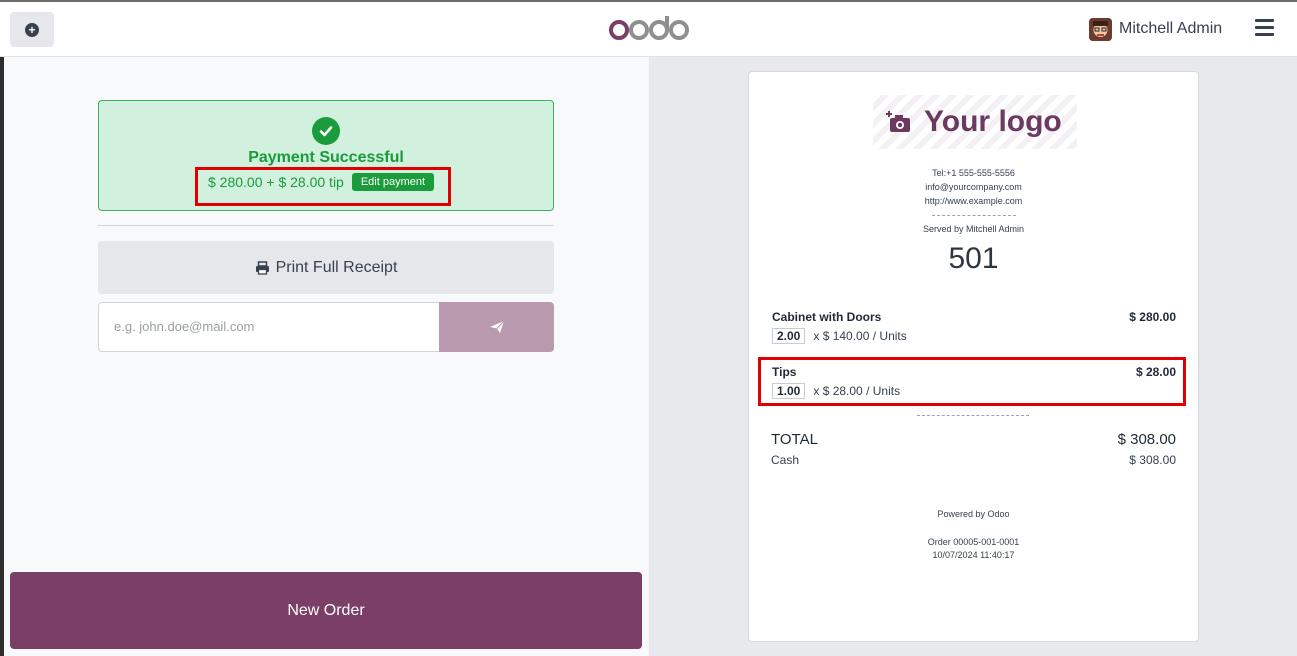 The height and width of the screenshot is (656, 1297). I want to click on divider, so click(326, 225).